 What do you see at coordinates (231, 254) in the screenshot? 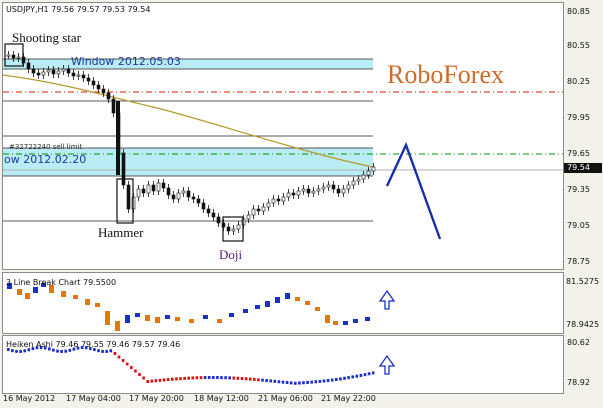
I see `doji-label: Doji` at bounding box center [231, 254].